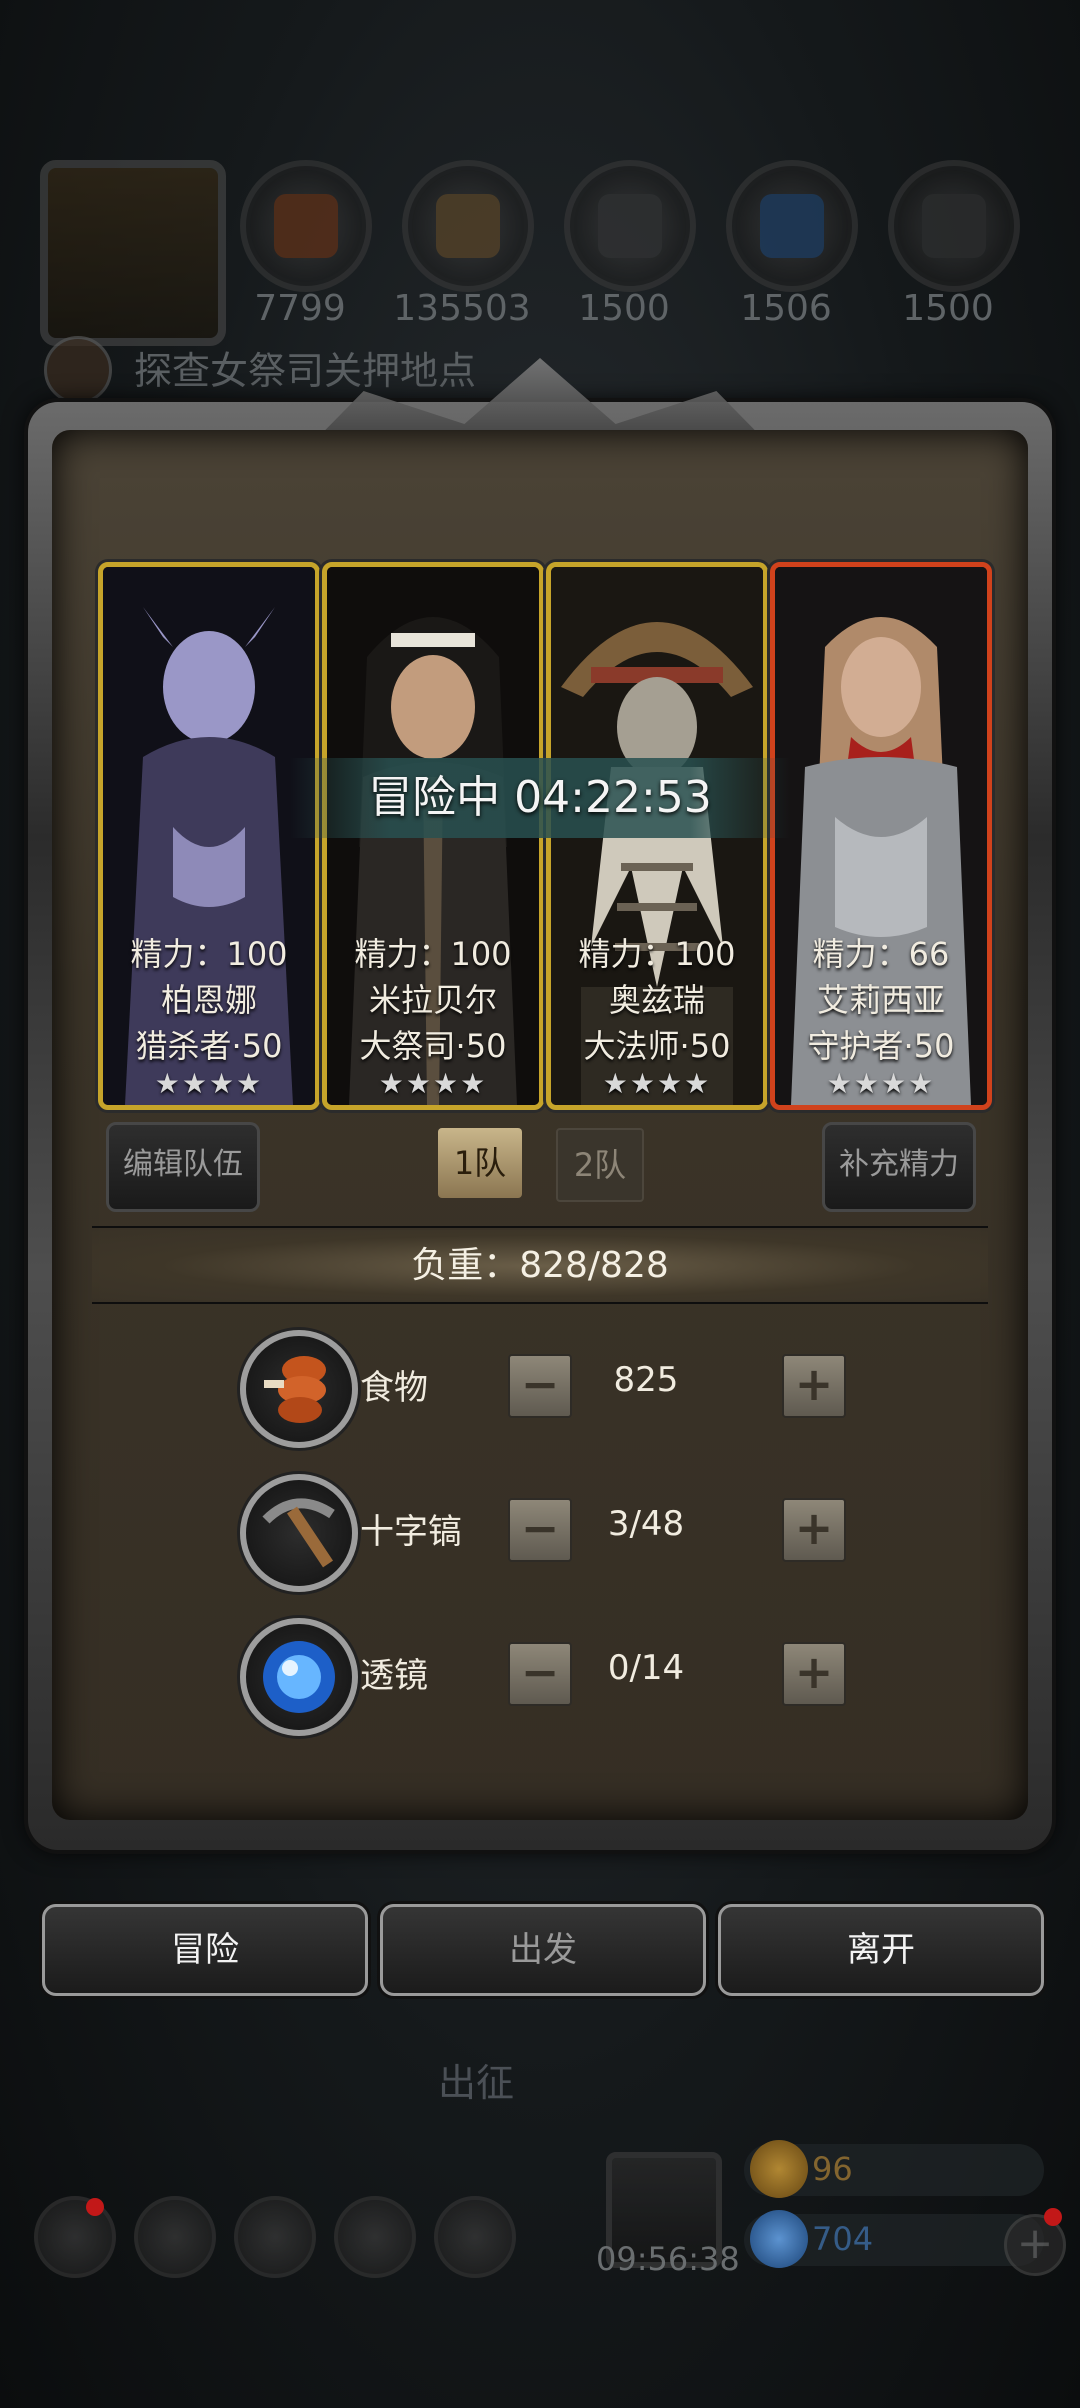  Describe the element at coordinates (779, 2239) in the screenshot. I see `gem-icon` at that location.